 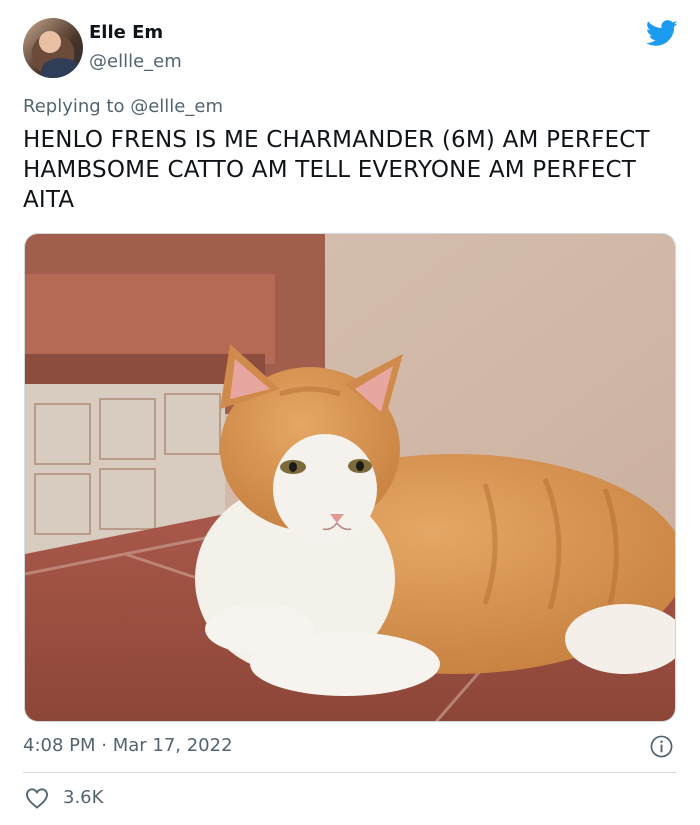 What do you see at coordinates (128, 745) in the screenshot?
I see `tweet-timestamp: 4:08 PM · Mar 17, 2022` at bounding box center [128, 745].